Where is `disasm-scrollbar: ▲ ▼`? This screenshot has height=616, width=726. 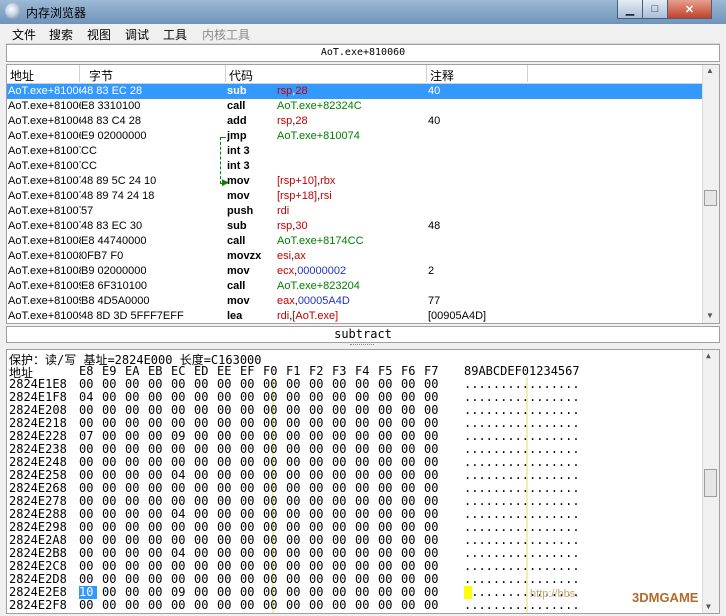 disasm-scrollbar: ▲ ▼ is located at coordinates (710, 194).